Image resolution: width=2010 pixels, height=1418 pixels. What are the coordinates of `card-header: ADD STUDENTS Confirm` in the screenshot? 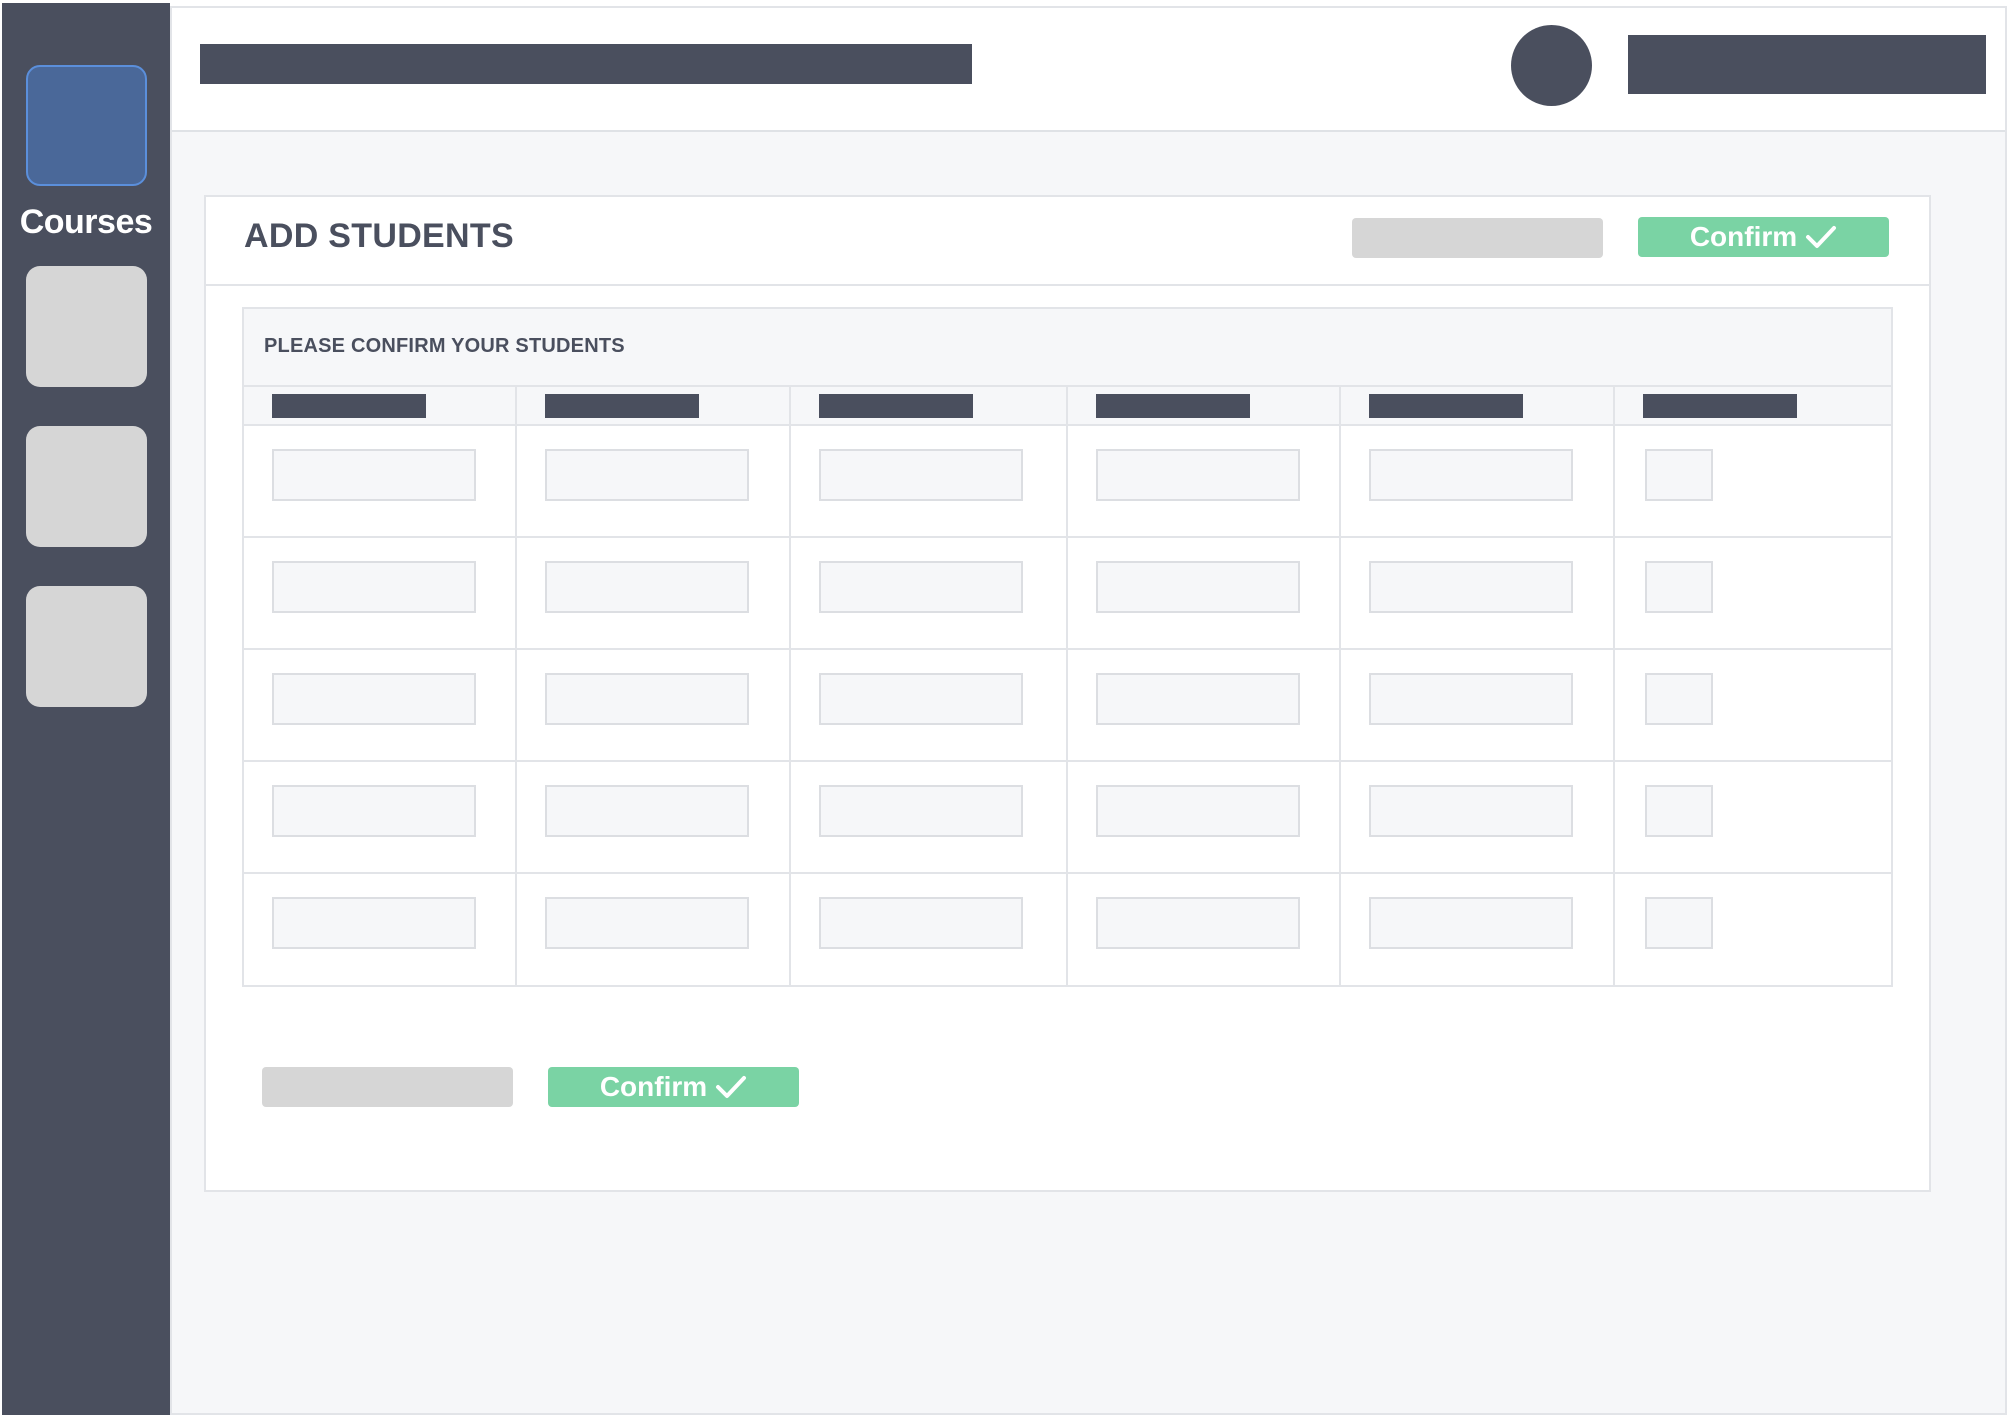 It's located at (1067, 241).